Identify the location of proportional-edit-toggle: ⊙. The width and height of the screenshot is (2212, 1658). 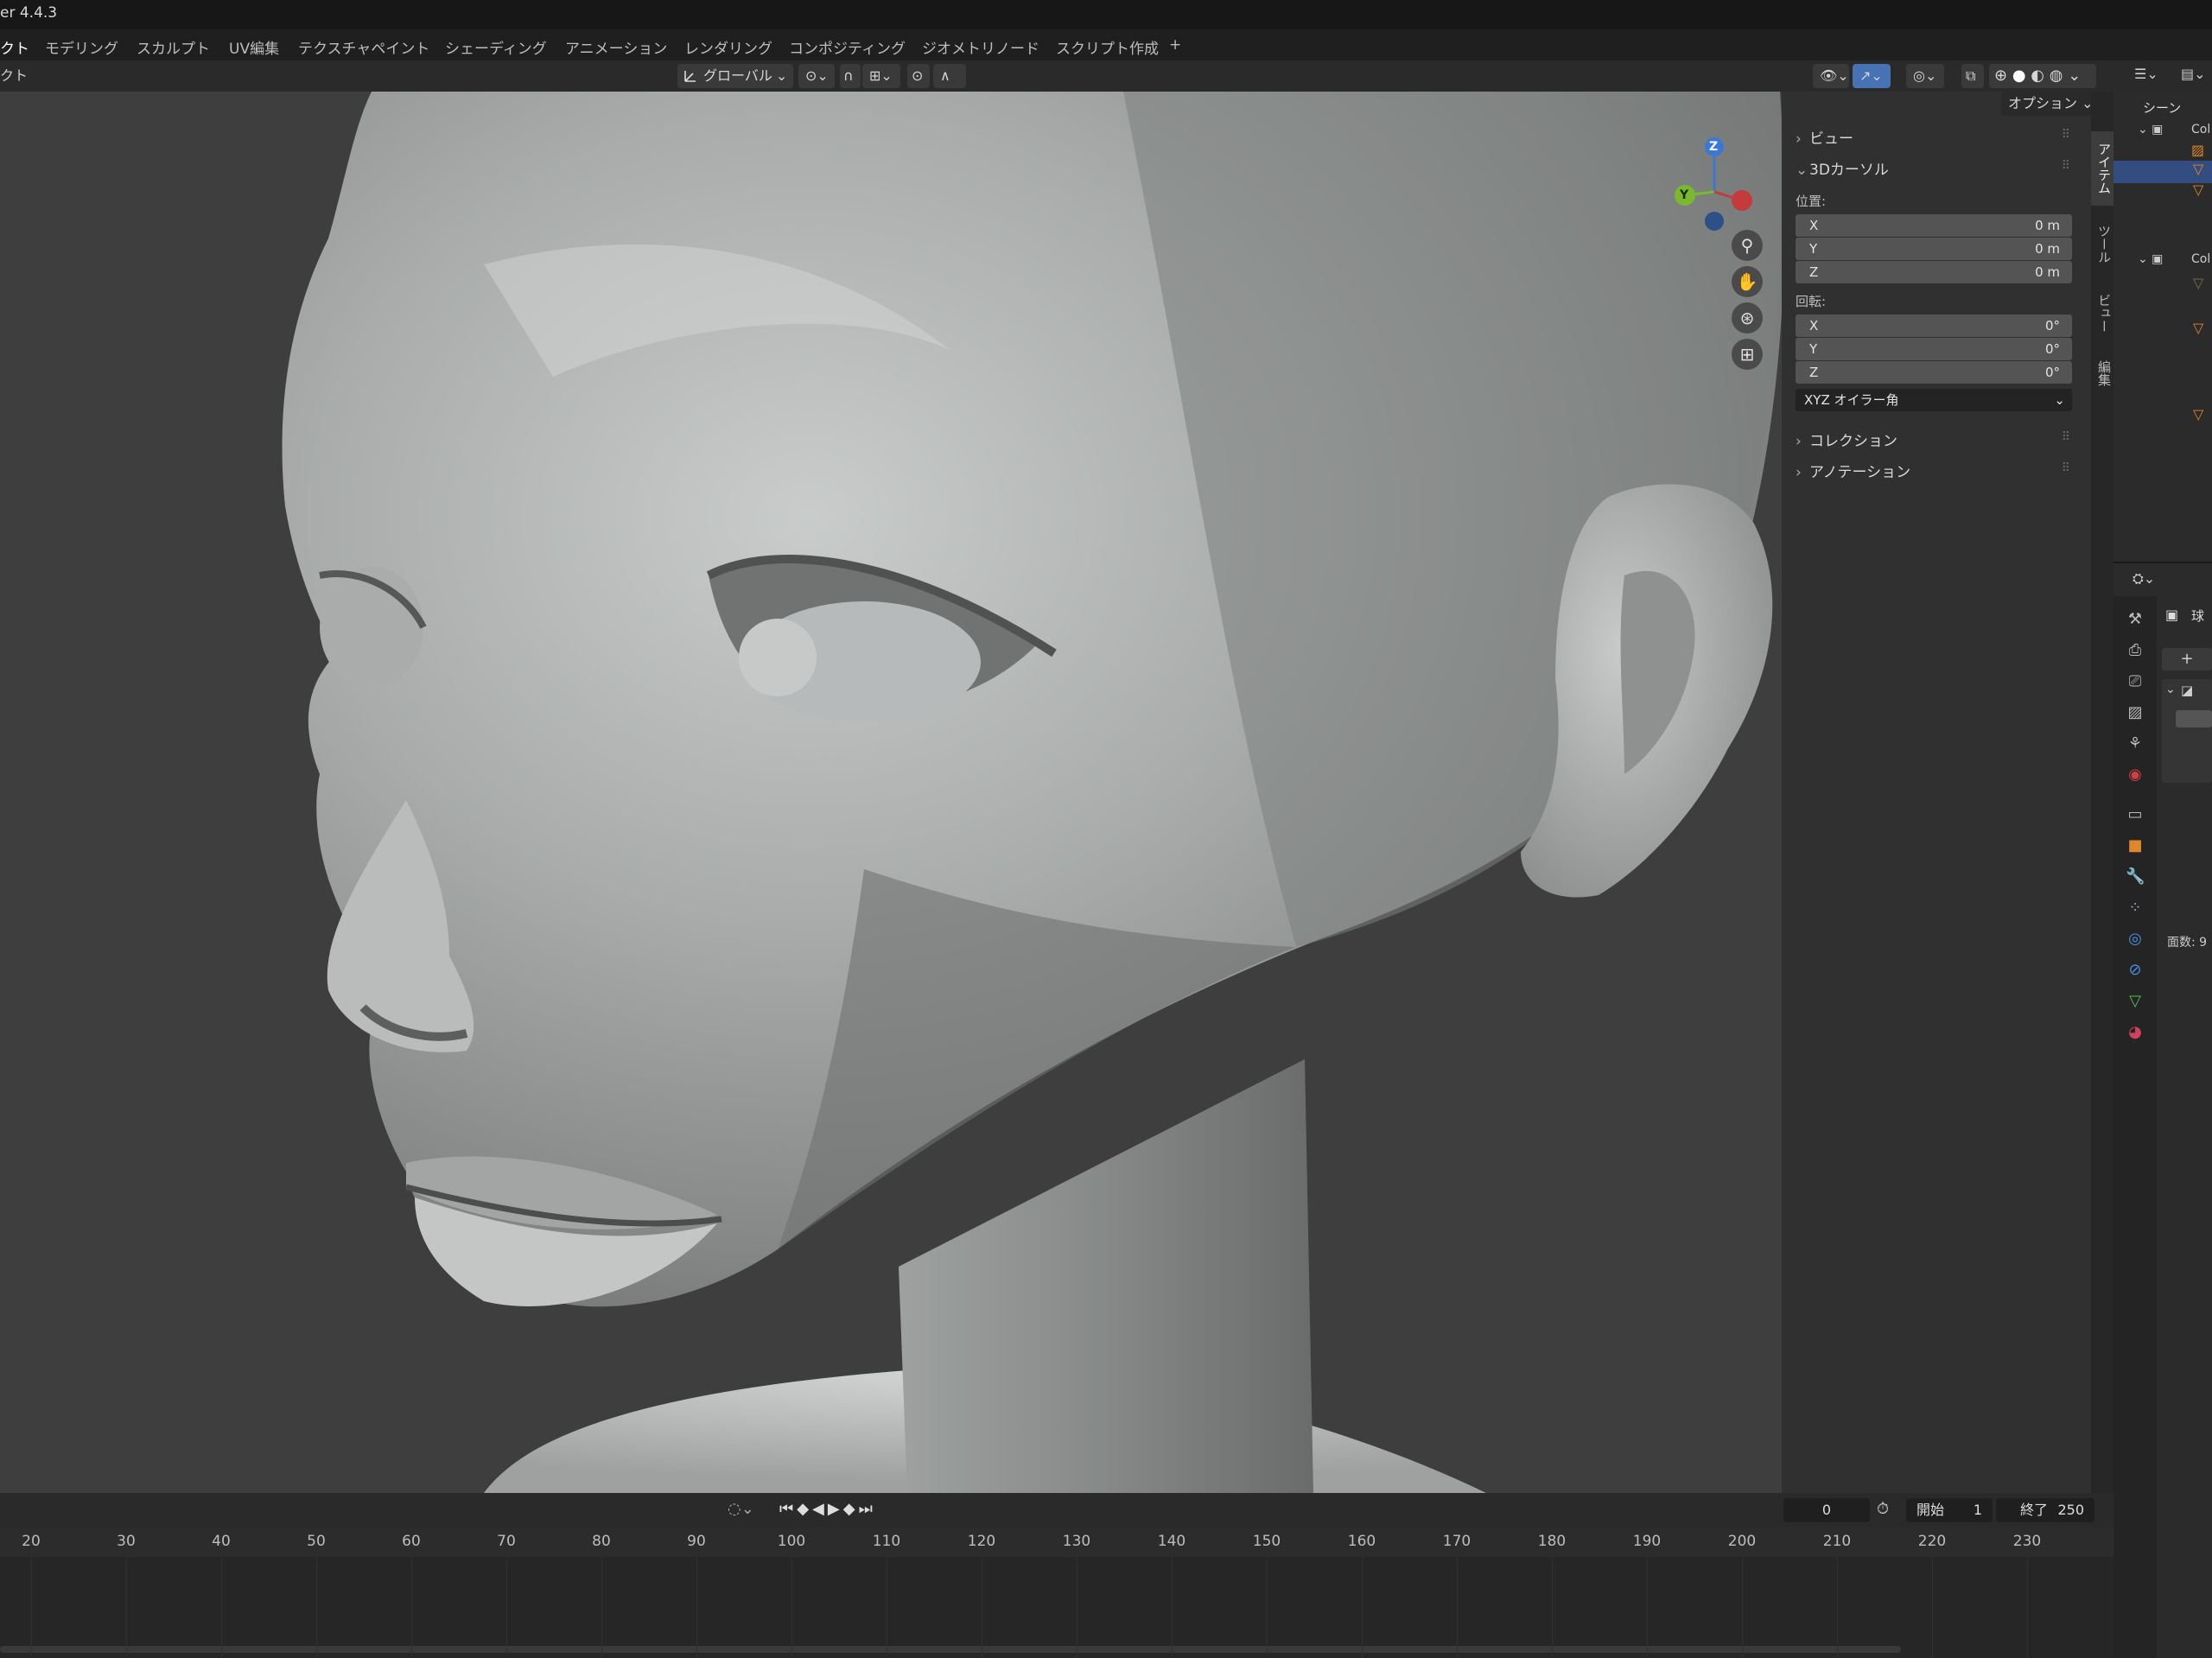
(918, 76).